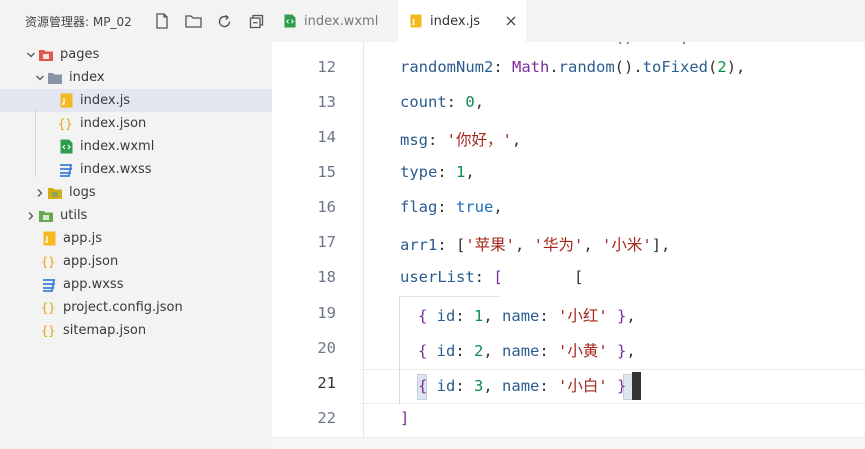  Describe the element at coordinates (636, 386) in the screenshot. I see `text-cursor` at that location.